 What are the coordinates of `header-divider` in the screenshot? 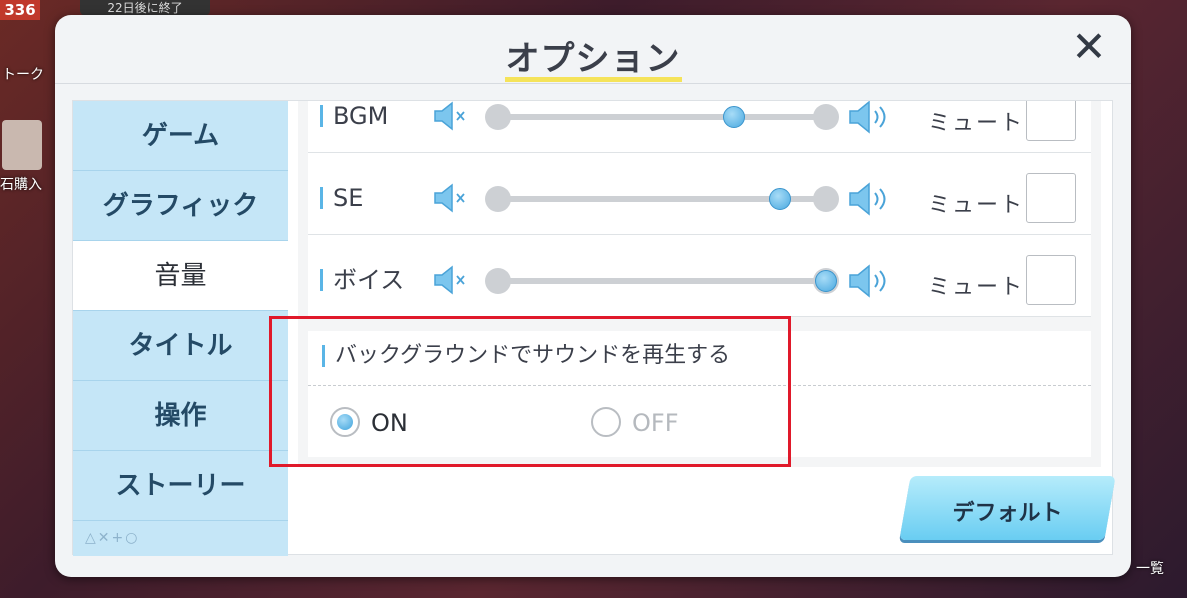 It's located at (593, 83).